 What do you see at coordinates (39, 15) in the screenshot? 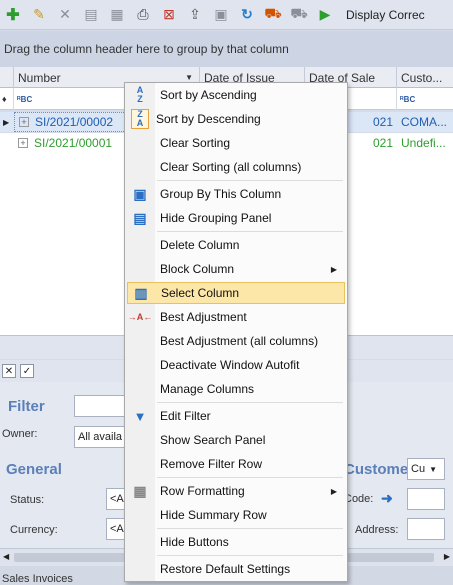
I see `edit-icon: ✎` at bounding box center [39, 15].